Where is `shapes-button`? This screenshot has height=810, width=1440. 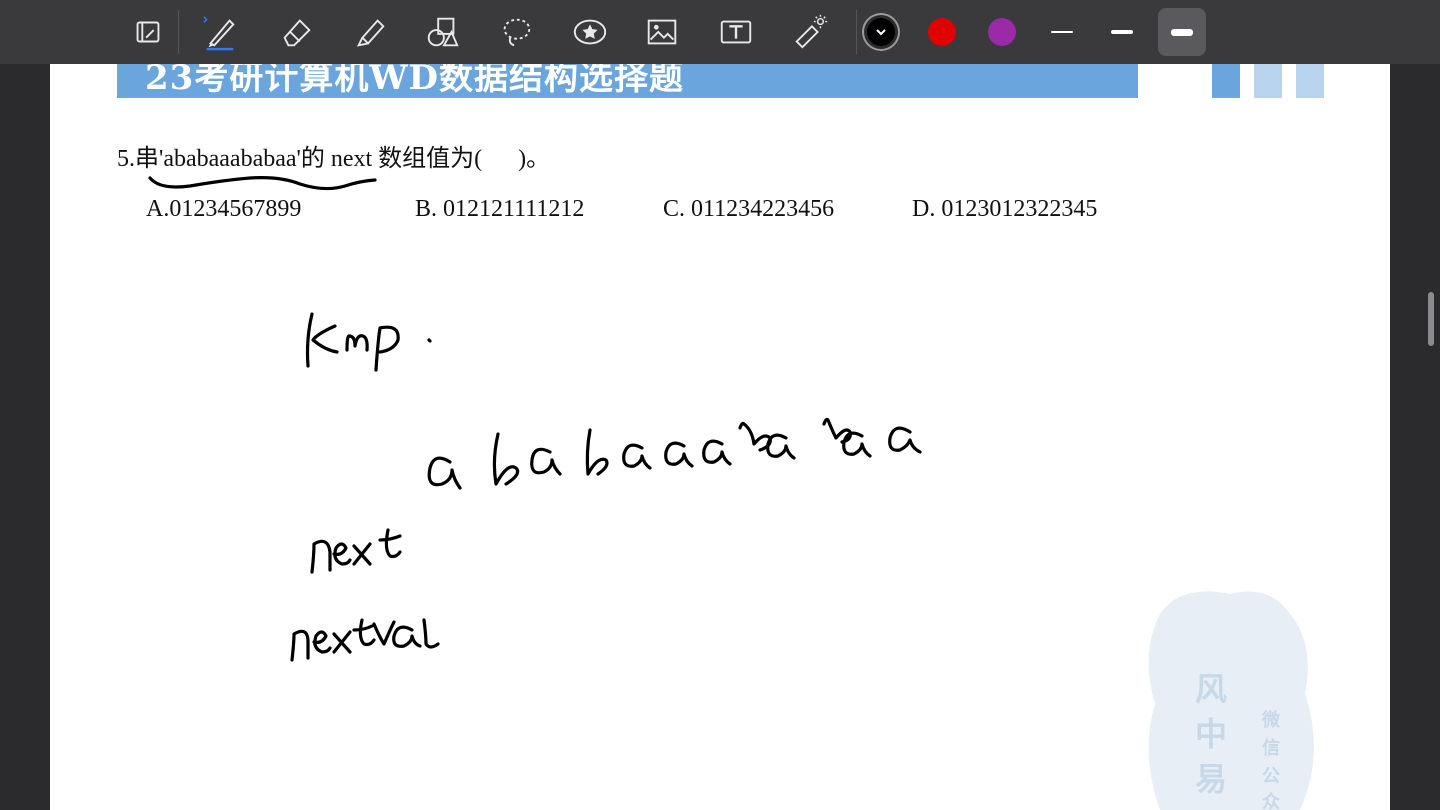
shapes-button is located at coordinates (442, 32).